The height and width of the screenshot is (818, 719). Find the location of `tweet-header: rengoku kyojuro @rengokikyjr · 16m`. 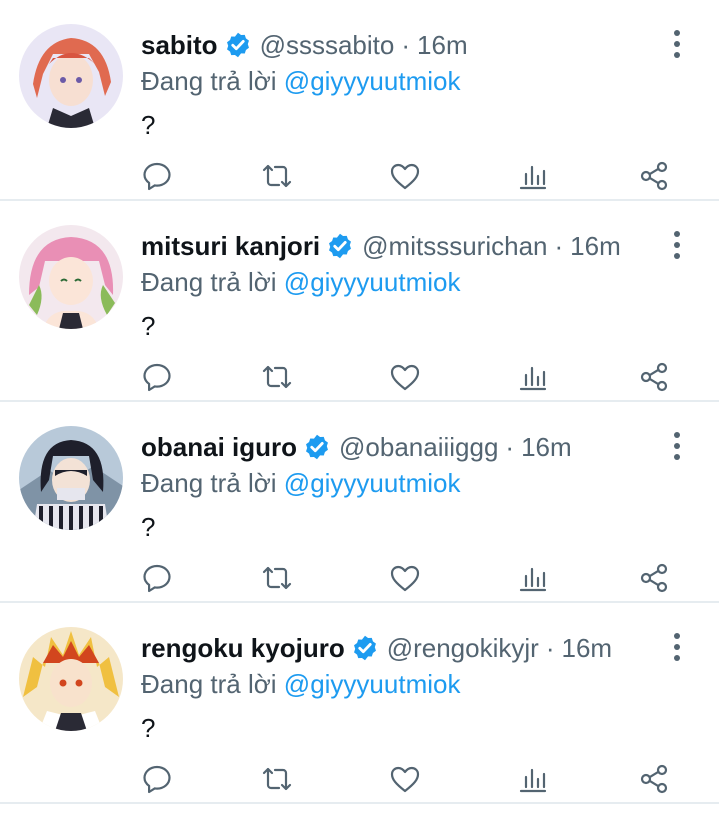

tweet-header: rengoku kyojuro @rengokikyjr · 16m is located at coordinates (400, 648).